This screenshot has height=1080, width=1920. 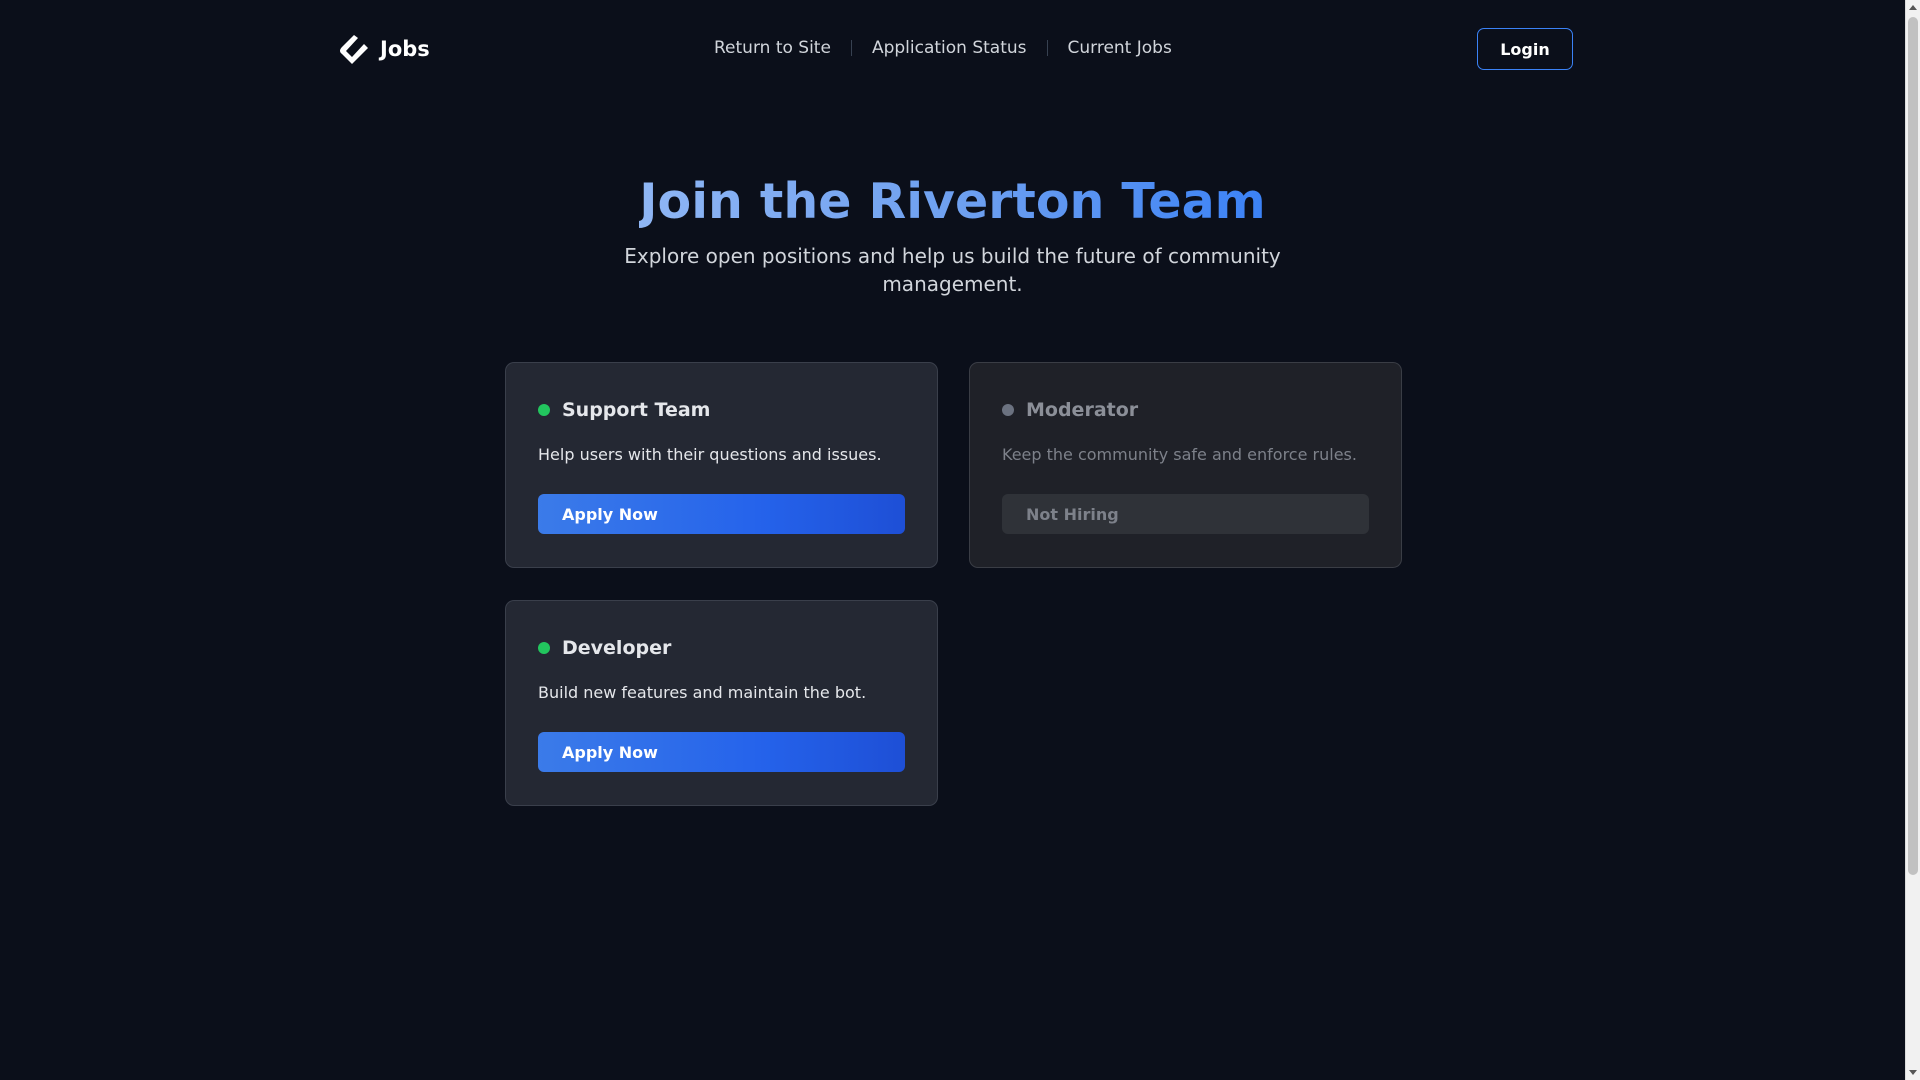 What do you see at coordinates (772, 48) in the screenshot?
I see `nav-return-to-site: Return to Site` at bounding box center [772, 48].